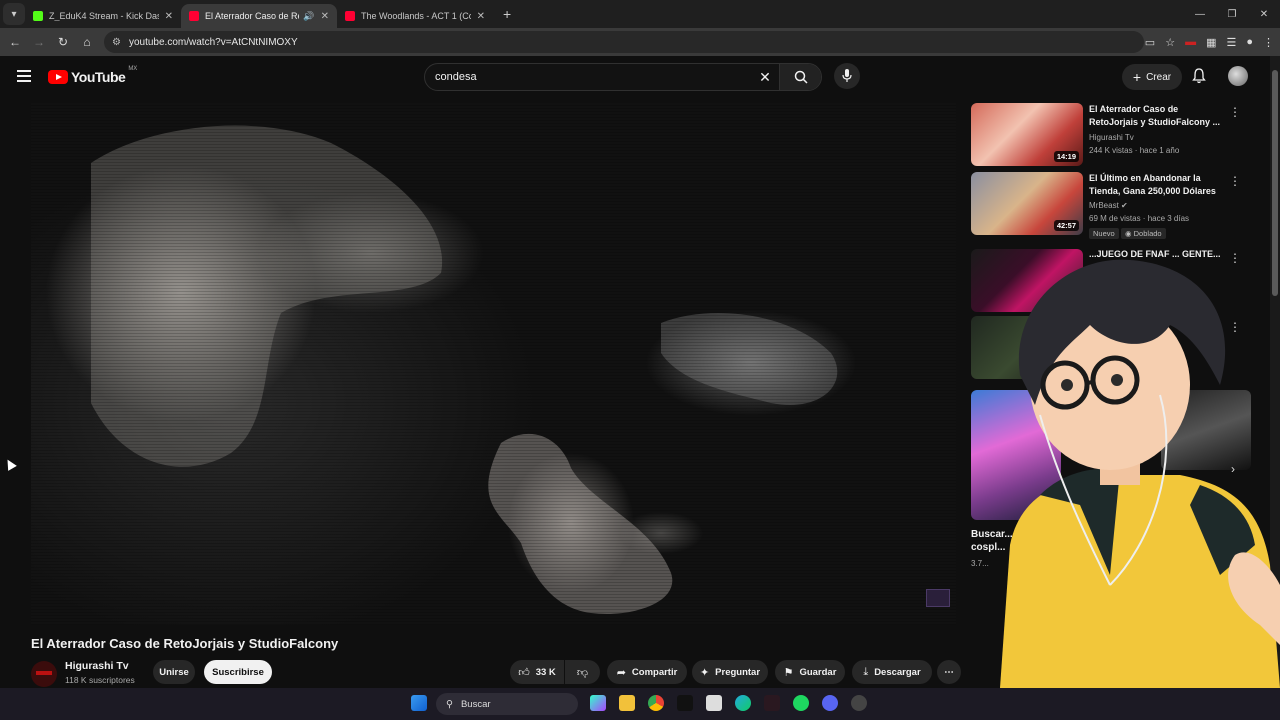  I want to click on minimize-icon: —, so click(1200, 14).